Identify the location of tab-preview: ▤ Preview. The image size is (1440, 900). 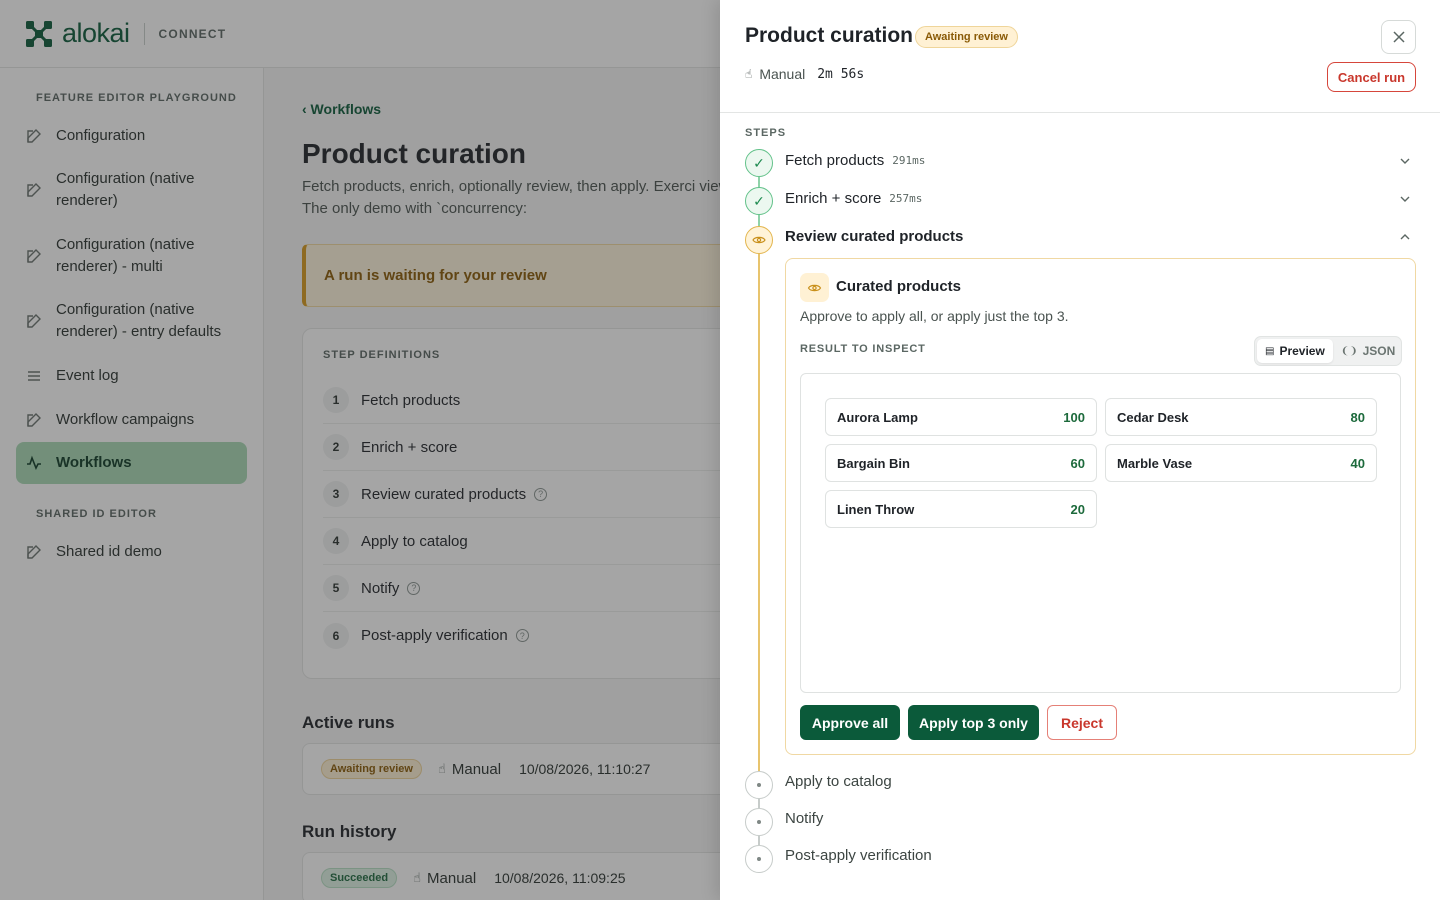
(1295, 351).